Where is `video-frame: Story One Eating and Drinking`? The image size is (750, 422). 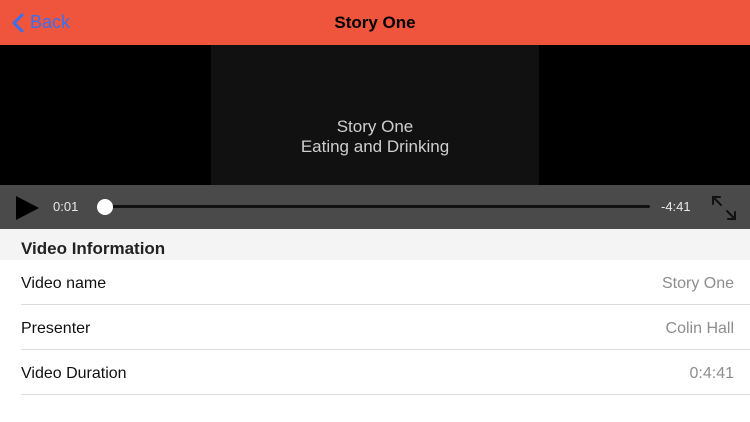
video-frame: Story One Eating and Drinking is located at coordinates (375, 115).